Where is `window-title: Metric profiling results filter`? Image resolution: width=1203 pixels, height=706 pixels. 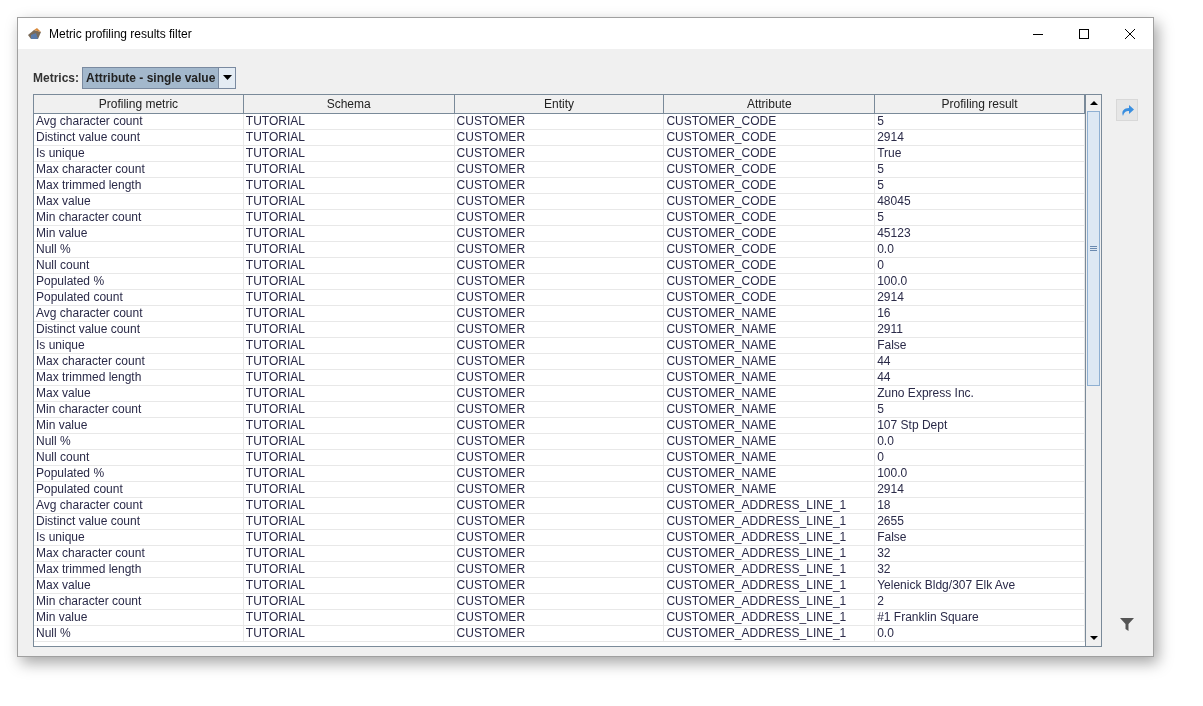 window-title: Metric profiling results filter is located at coordinates (120, 34).